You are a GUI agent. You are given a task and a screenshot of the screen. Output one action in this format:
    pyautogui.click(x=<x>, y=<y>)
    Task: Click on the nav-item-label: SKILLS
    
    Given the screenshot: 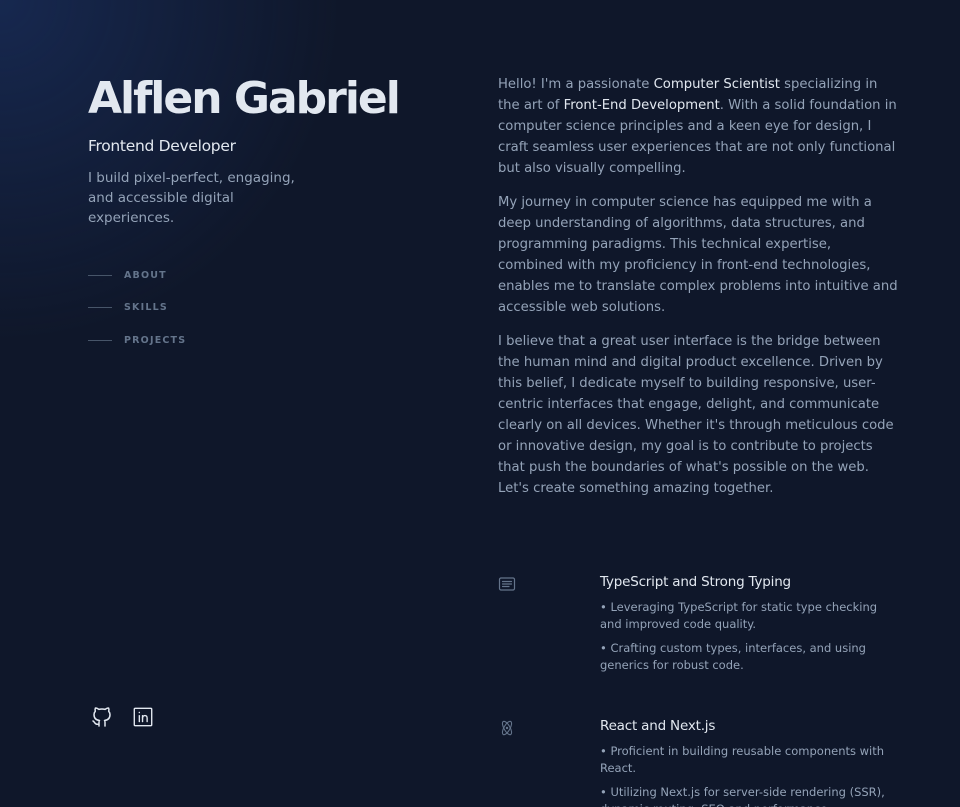 What is the action you would take?
    pyautogui.click(x=146, y=307)
    